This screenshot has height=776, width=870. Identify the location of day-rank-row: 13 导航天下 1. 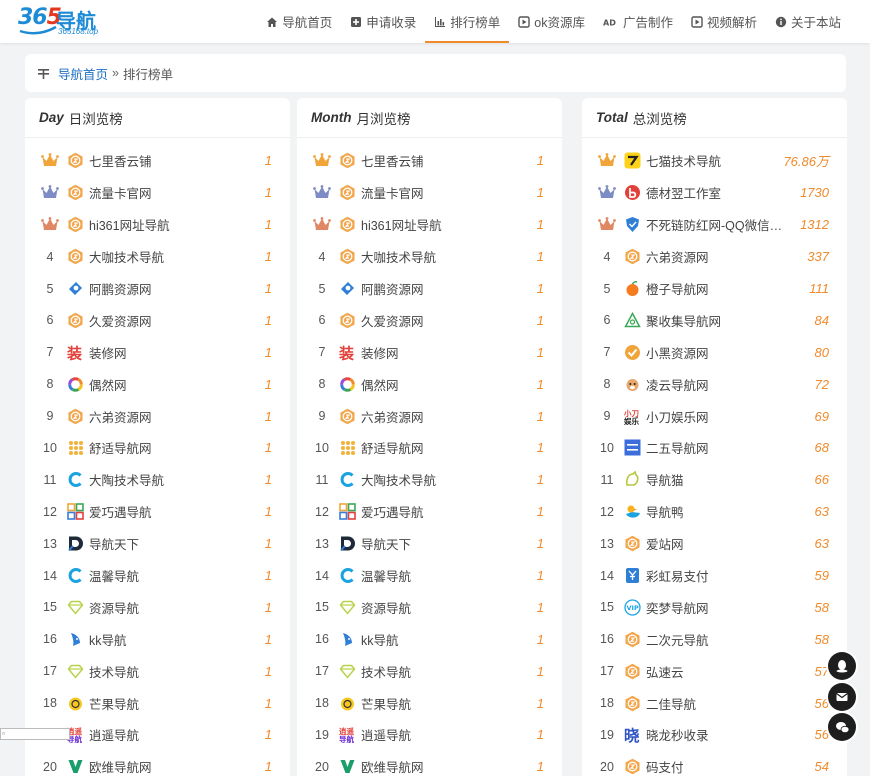
(157, 544).